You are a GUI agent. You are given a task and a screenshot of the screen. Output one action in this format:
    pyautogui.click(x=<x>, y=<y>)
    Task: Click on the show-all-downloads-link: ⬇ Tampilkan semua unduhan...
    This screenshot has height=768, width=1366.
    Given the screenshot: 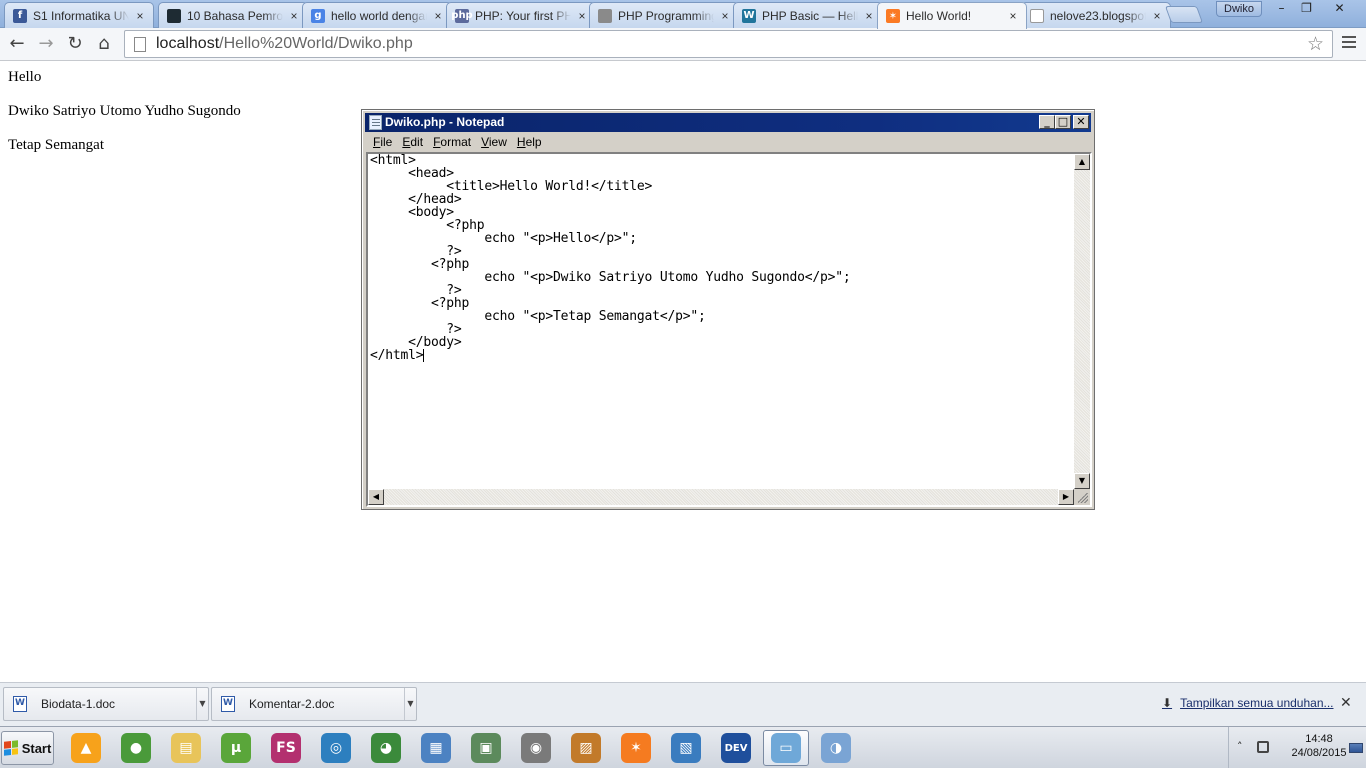 What is the action you would take?
    pyautogui.click(x=1248, y=703)
    